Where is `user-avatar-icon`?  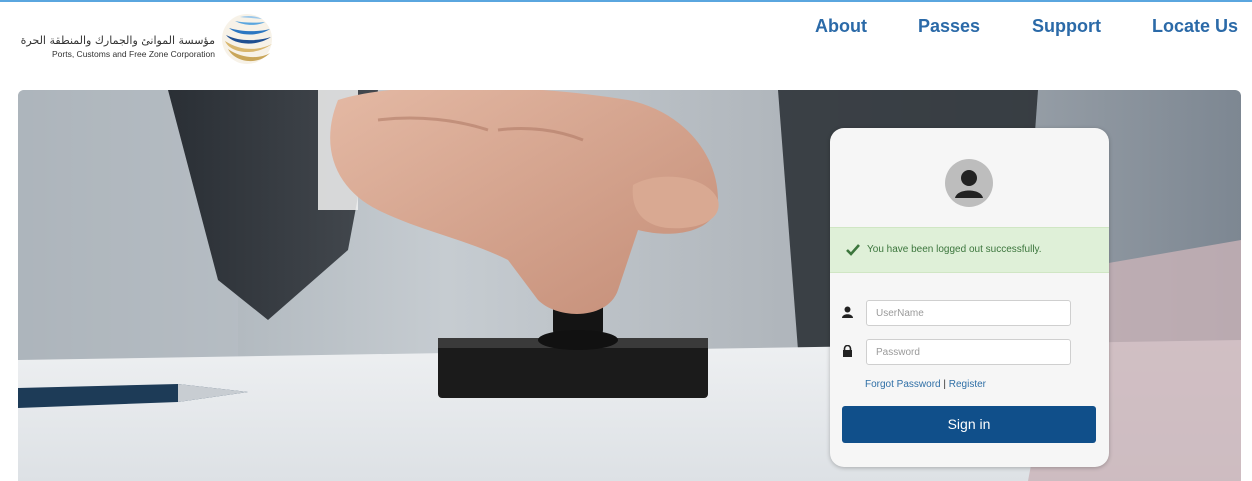 user-avatar-icon is located at coordinates (969, 183).